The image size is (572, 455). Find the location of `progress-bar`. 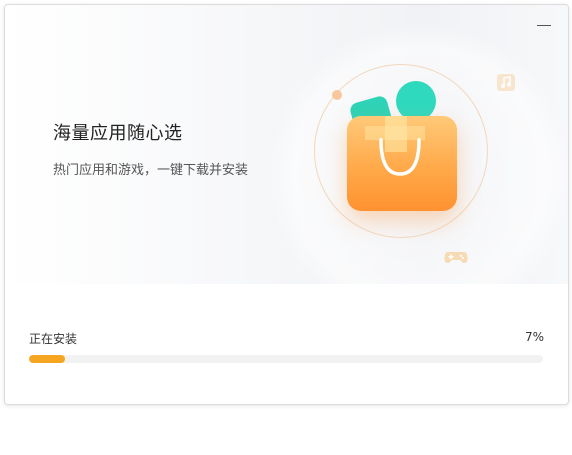

progress-bar is located at coordinates (286, 359).